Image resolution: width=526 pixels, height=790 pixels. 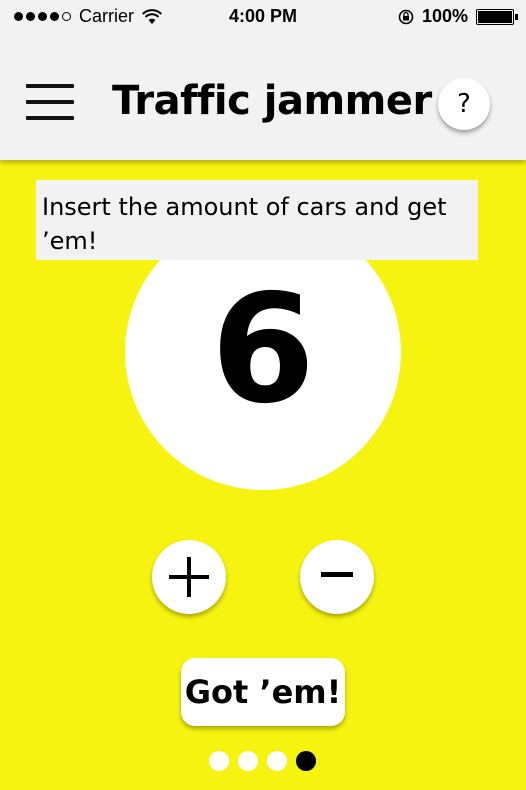 What do you see at coordinates (337, 574) in the screenshot?
I see `minus-icon` at bounding box center [337, 574].